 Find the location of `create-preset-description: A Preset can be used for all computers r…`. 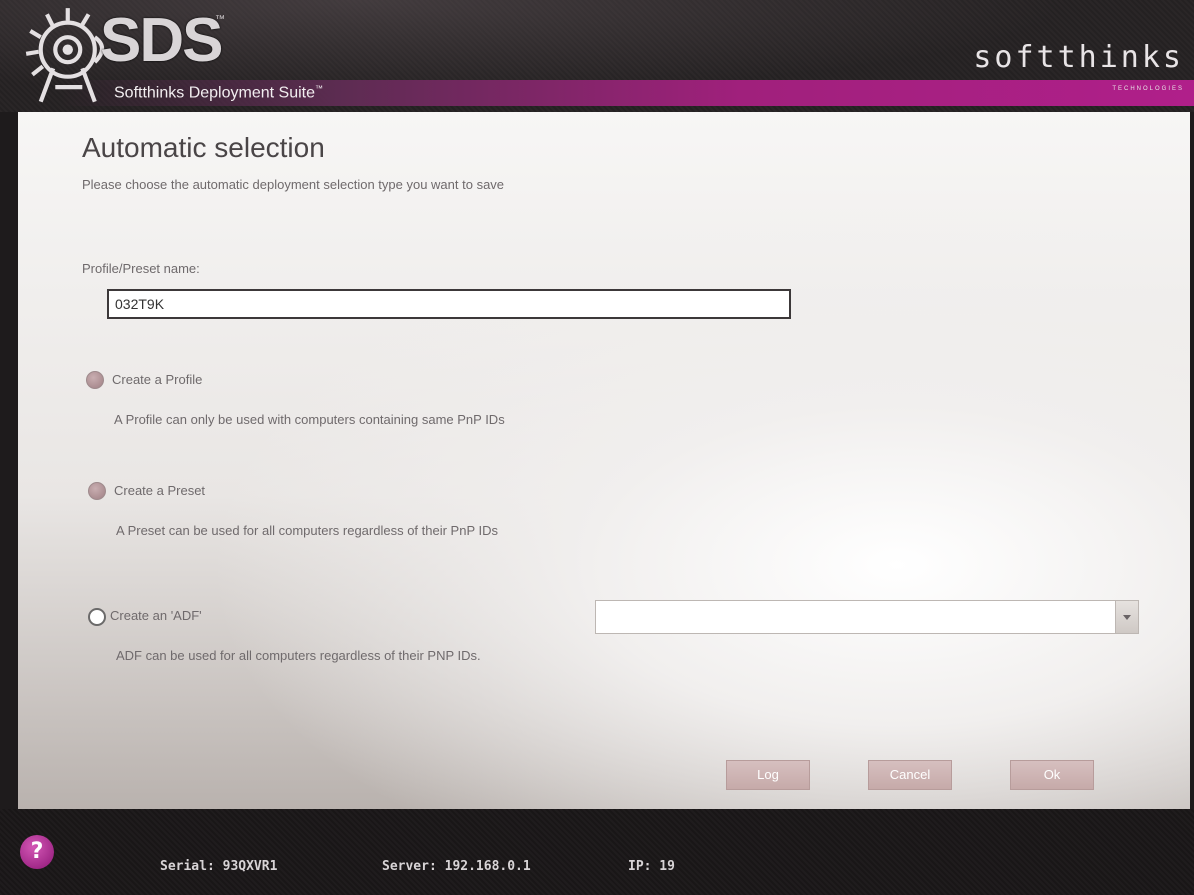

create-preset-description: A Preset can be used for all computers r… is located at coordinates (307, 530).